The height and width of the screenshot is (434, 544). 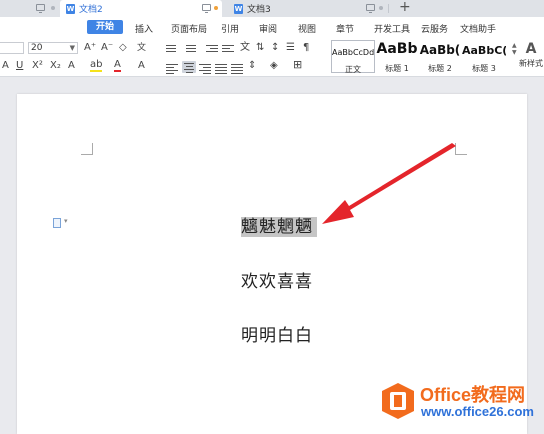 I want to click on pointer-arrow, so click(x=389, y=183).